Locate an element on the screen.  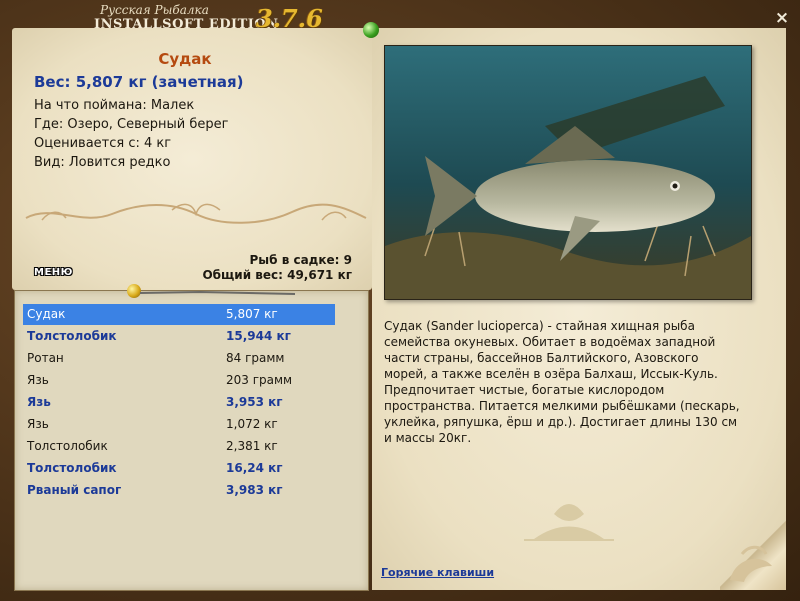
catch-total-weight: Общий вес: 49,671 кг is located at coordinates (277, 275).